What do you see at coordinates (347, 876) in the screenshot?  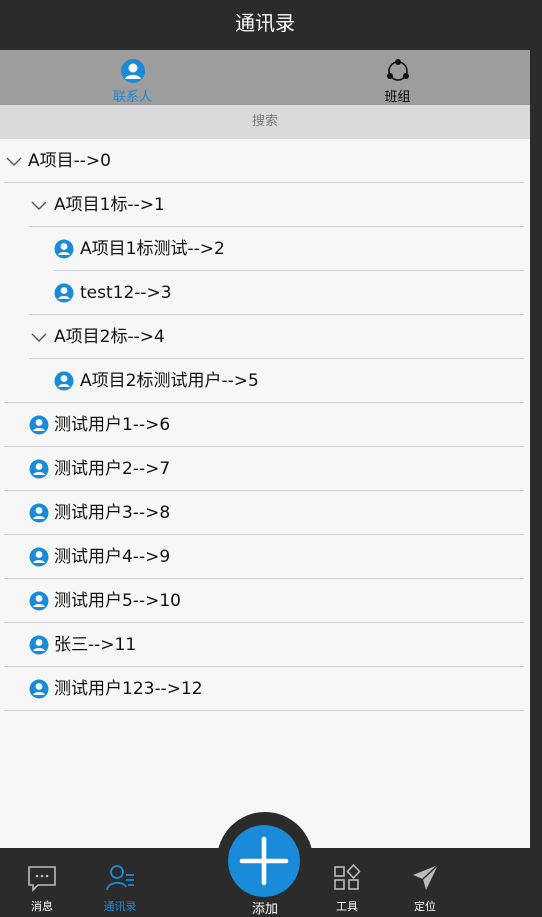 I see `tools-icon` at bounding box center [347, 876].